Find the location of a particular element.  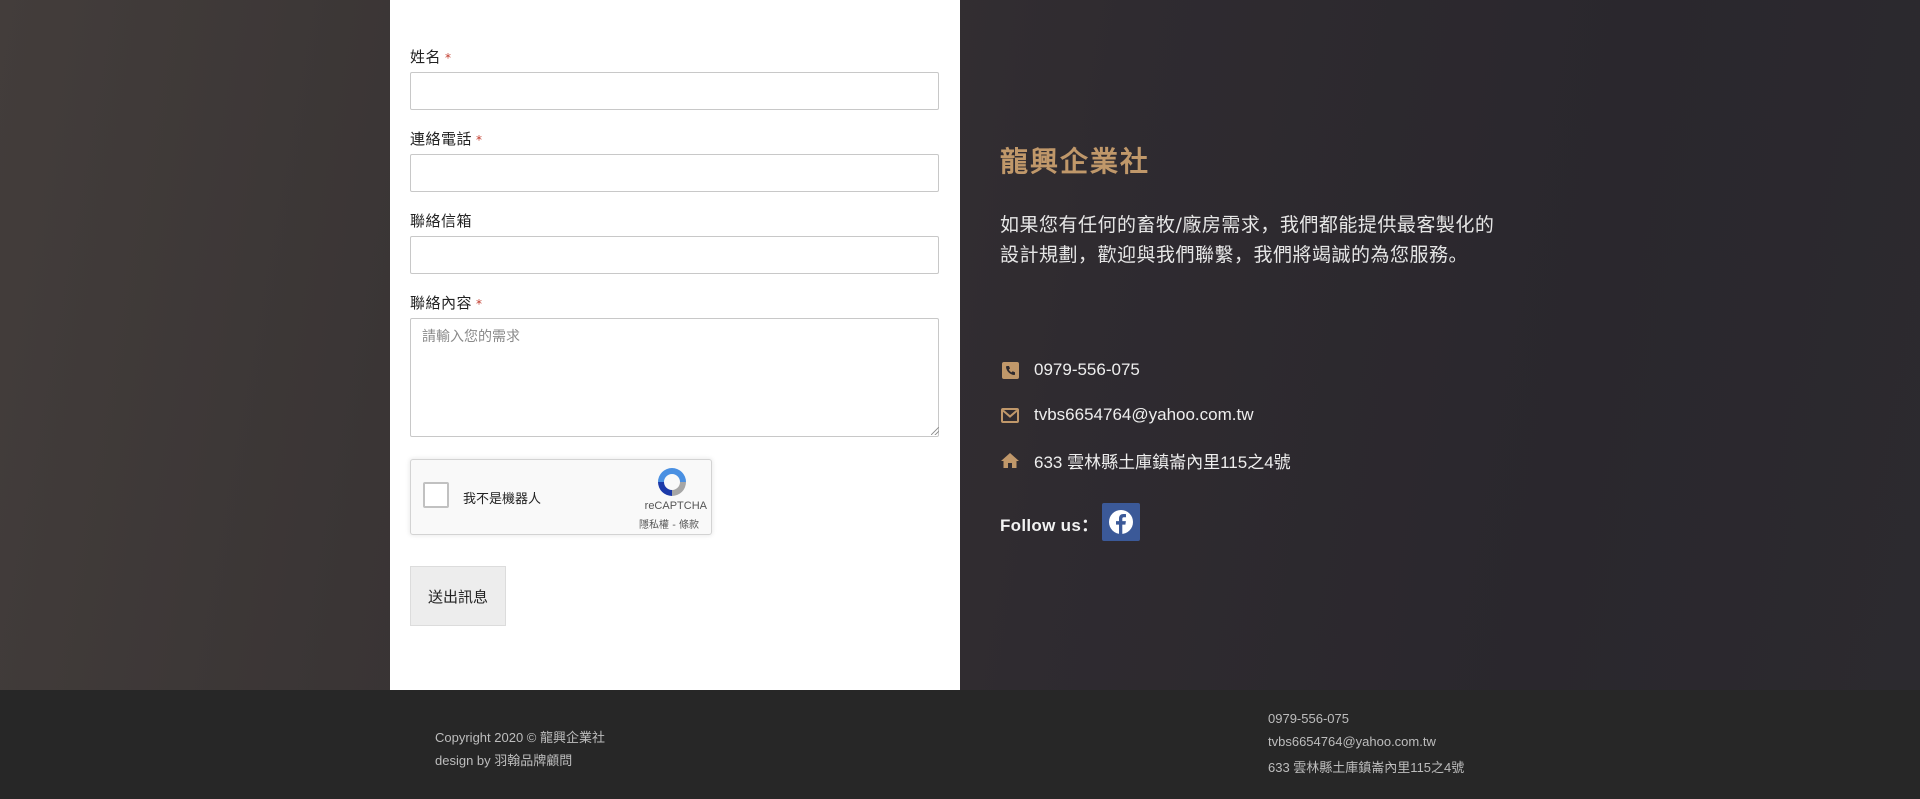

resize-handle is located at coordinates (935, 431).